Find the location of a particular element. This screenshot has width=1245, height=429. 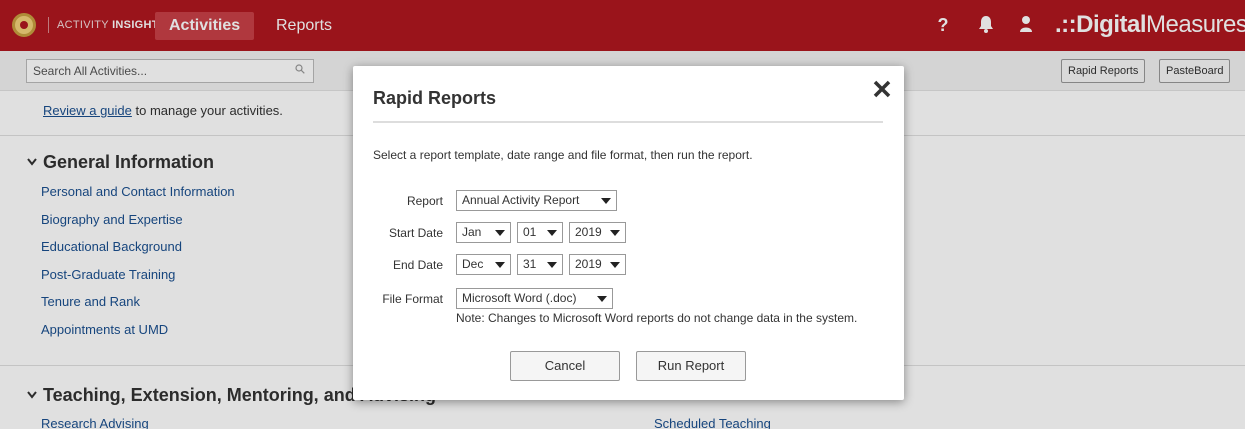

section-title-text: General Information is located at coordinates (129, 162).